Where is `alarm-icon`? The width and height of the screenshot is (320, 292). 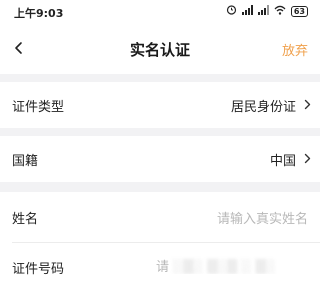 alarm-icon is located at coordinates (231, 11).